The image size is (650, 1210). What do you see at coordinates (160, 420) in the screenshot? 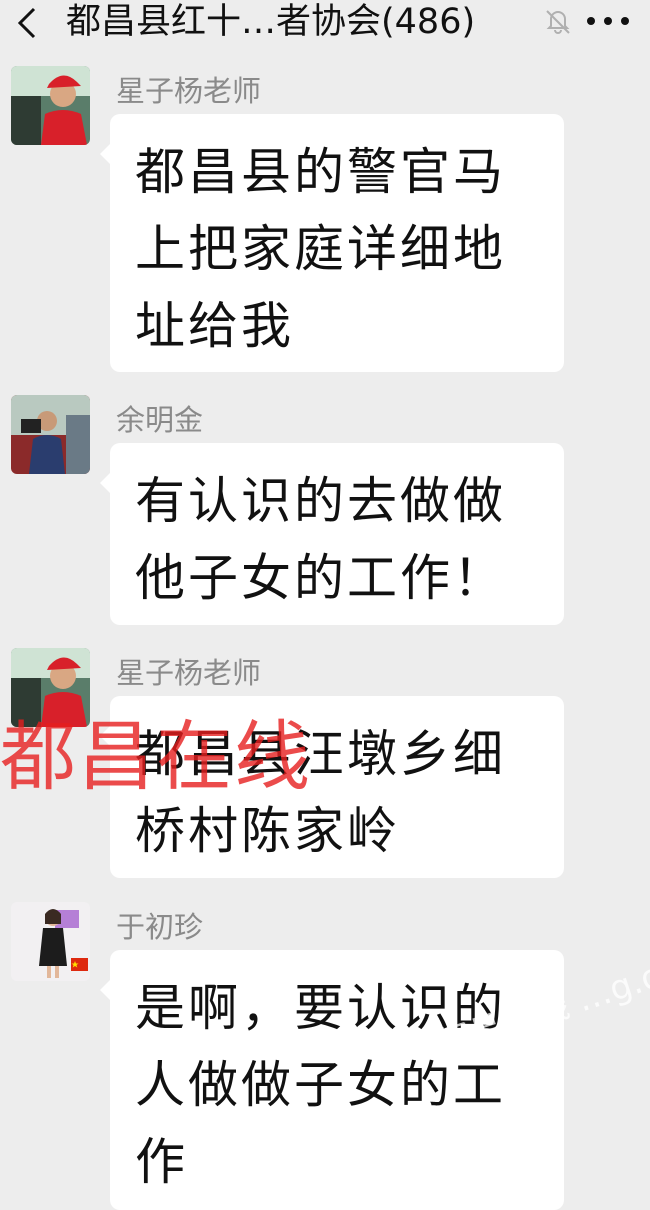
I see `sender-name: 余明金` at bounding box center [160, 420].